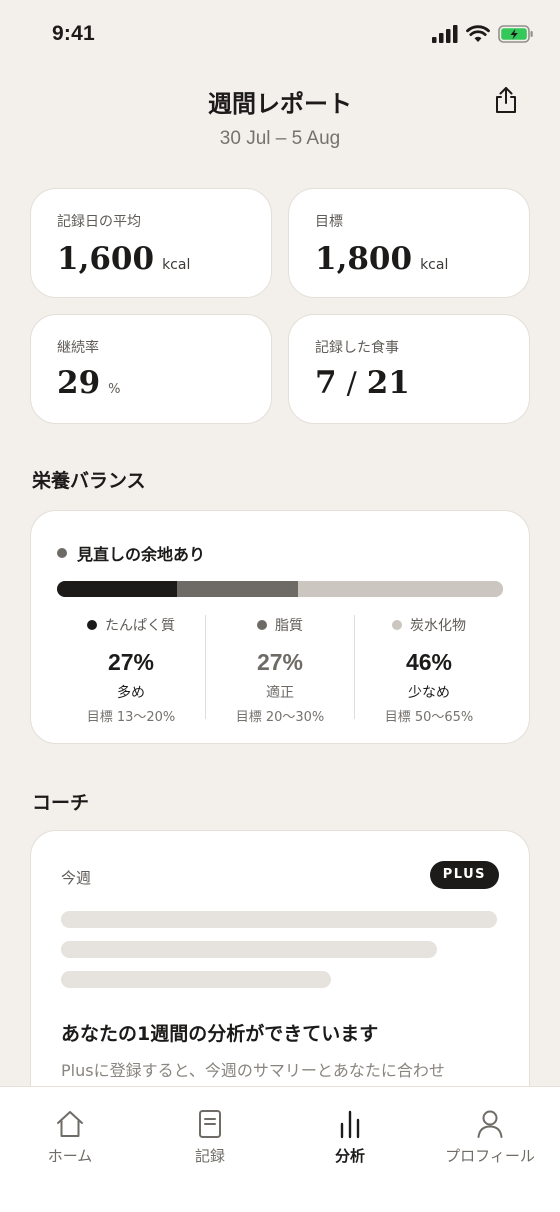  I want to click on nutrition-status: 見直しの余地あり, so click(131, 553).